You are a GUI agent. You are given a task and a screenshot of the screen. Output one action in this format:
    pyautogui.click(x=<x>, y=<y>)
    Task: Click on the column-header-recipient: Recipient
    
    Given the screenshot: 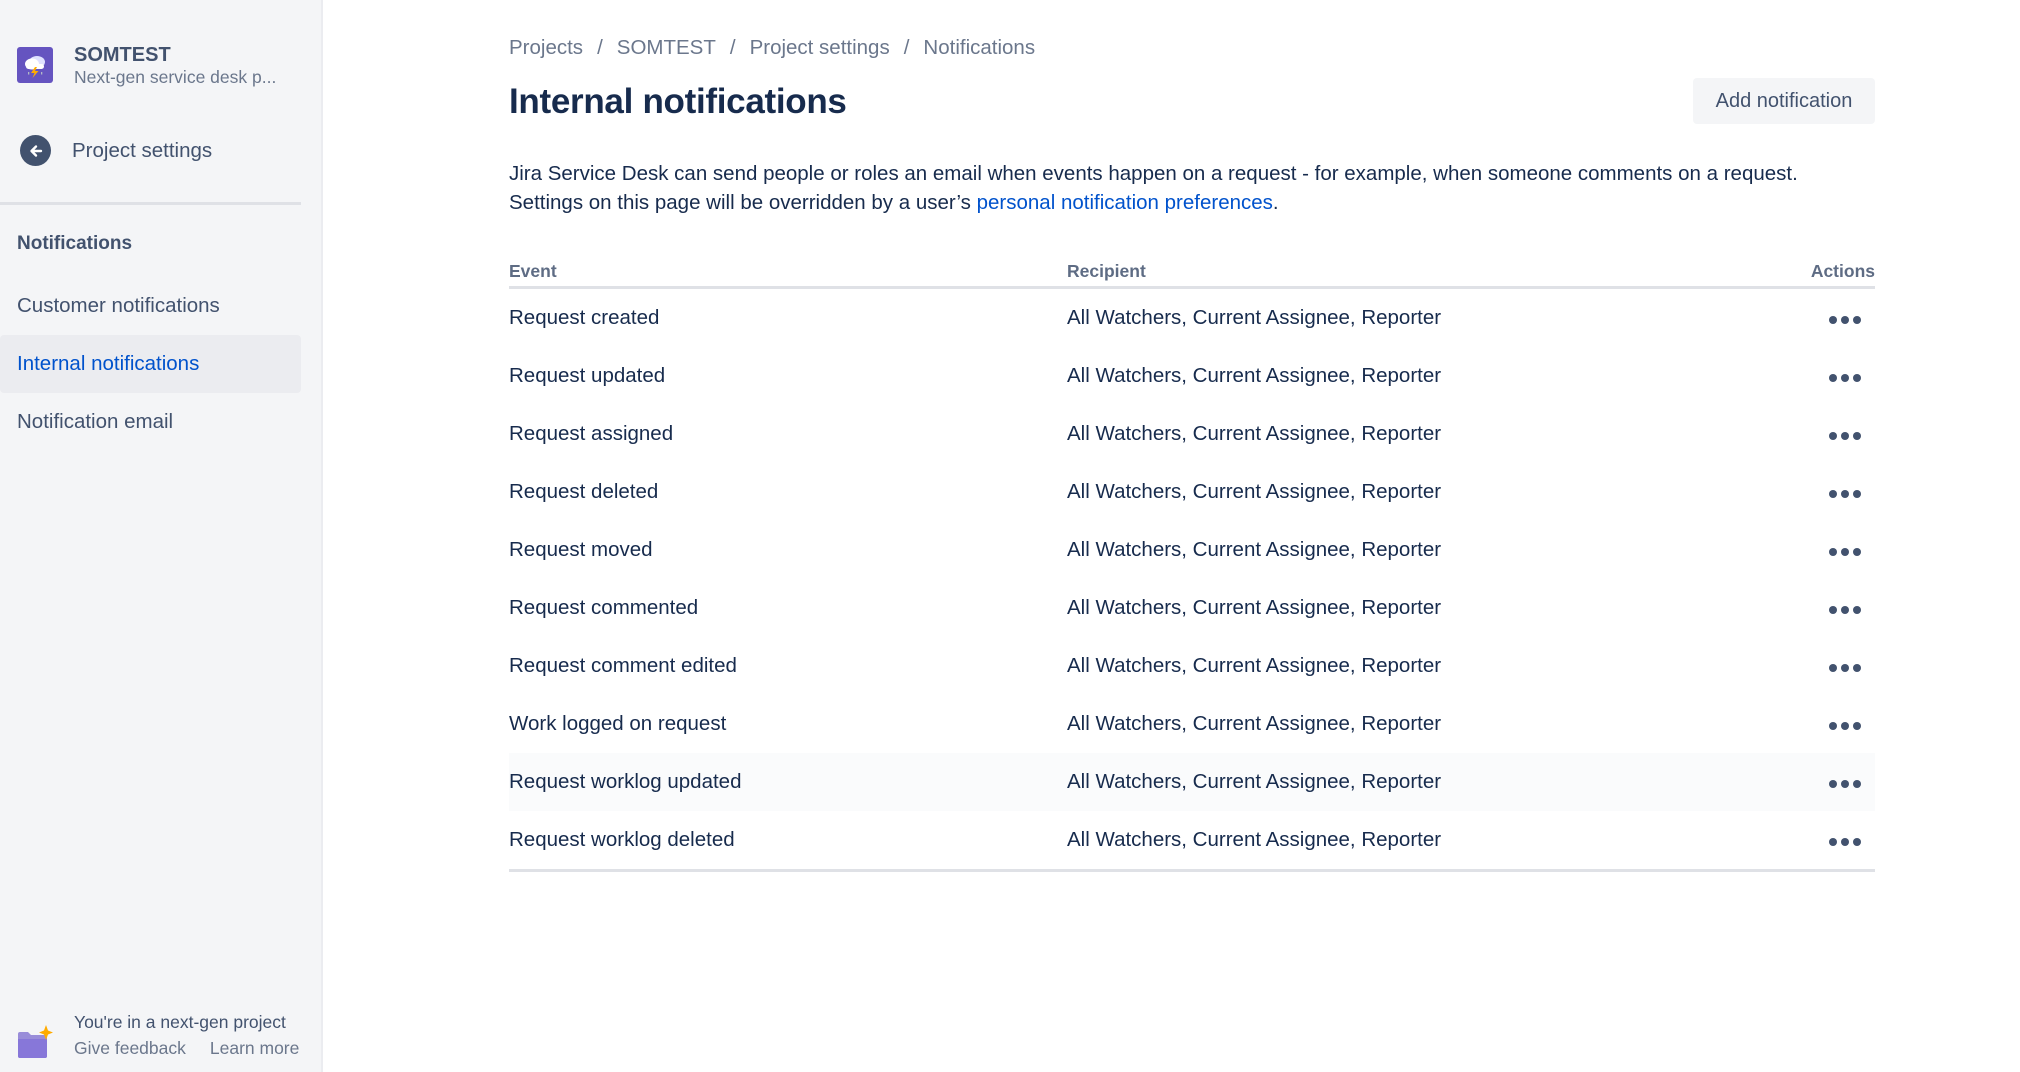 What is the action you would take?
    pyautogui.click(x=1106, y=270)
    